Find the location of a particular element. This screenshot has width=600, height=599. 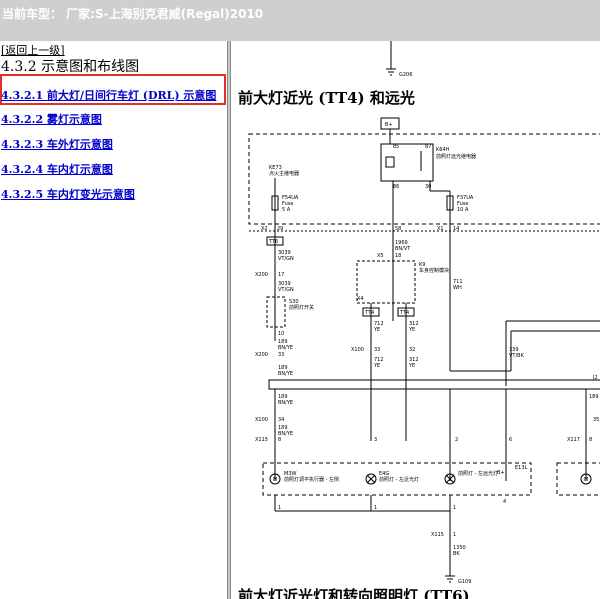

svg-text: 前照灯开关 is located at coordinates (301, 307).